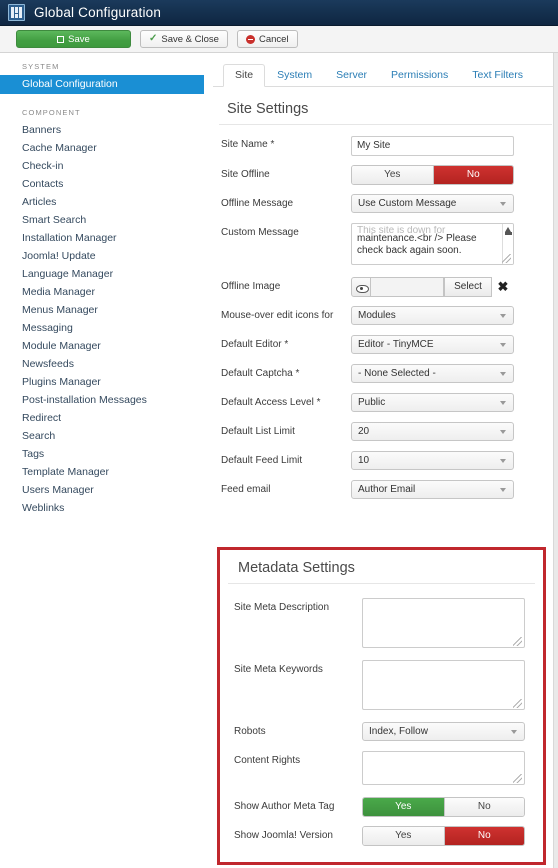  Describe the element at coordinates (364, 431) in the screenshot. I see `default-list-limit-value: 20` at that location.